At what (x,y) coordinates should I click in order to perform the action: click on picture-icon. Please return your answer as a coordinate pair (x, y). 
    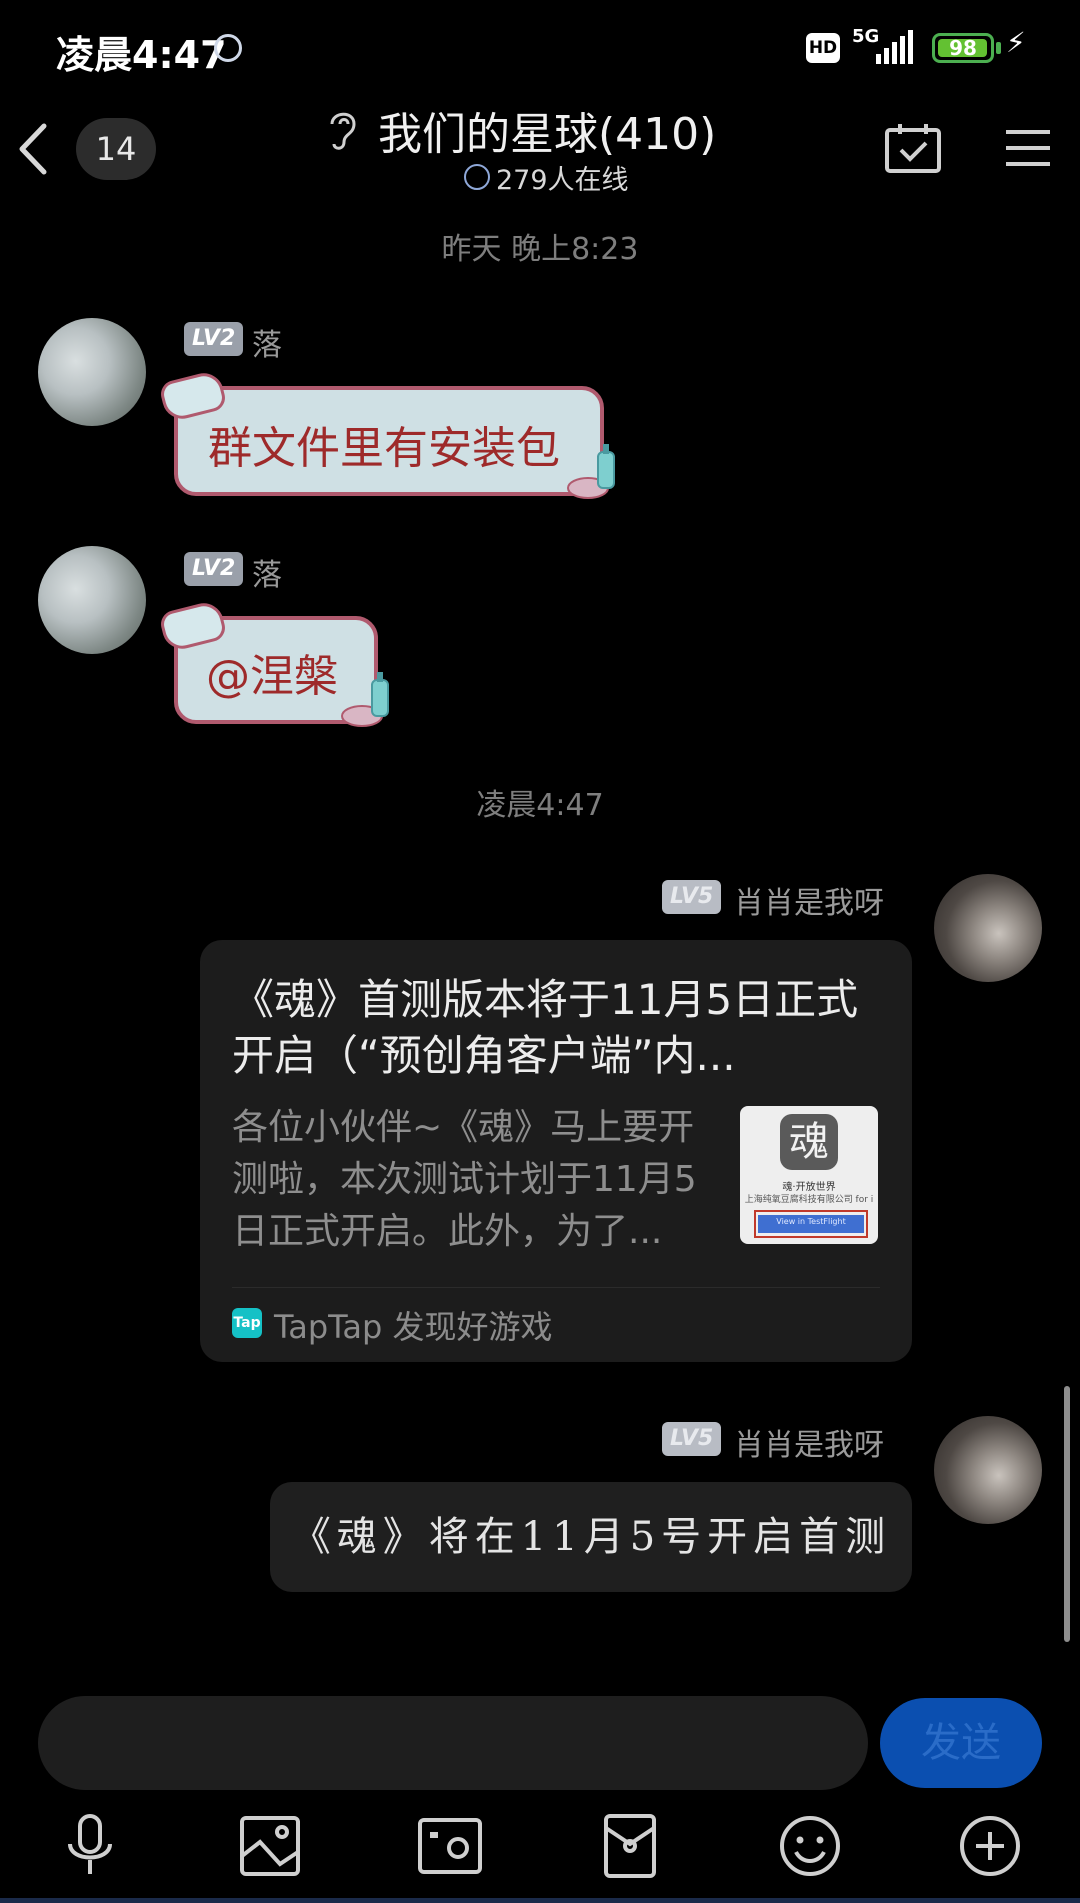
    Looking at the image, I should click on (270, 1846).